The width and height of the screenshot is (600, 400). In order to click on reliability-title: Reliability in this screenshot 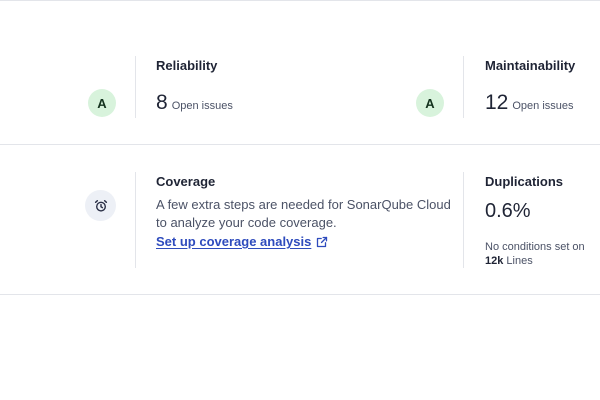, I will do `click(187, 65)`.